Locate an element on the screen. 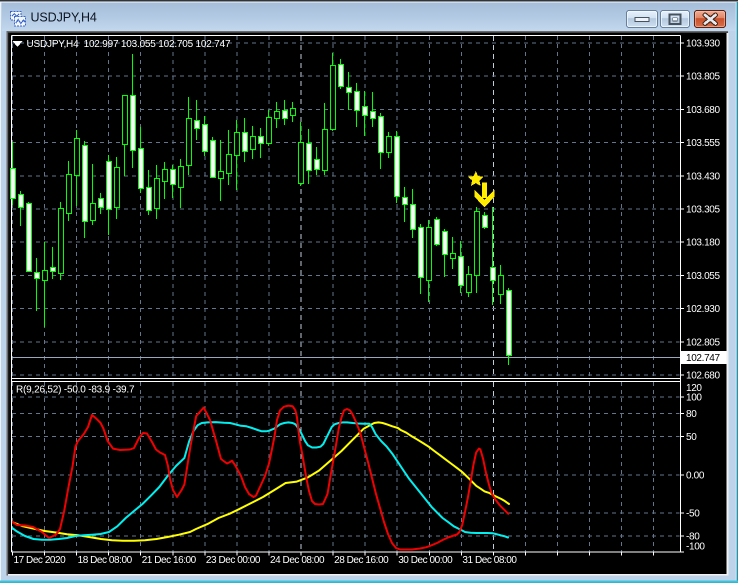 This screenshot has width=738, height=583. svg-text: 103.680 is located at coordinates (703, 110).